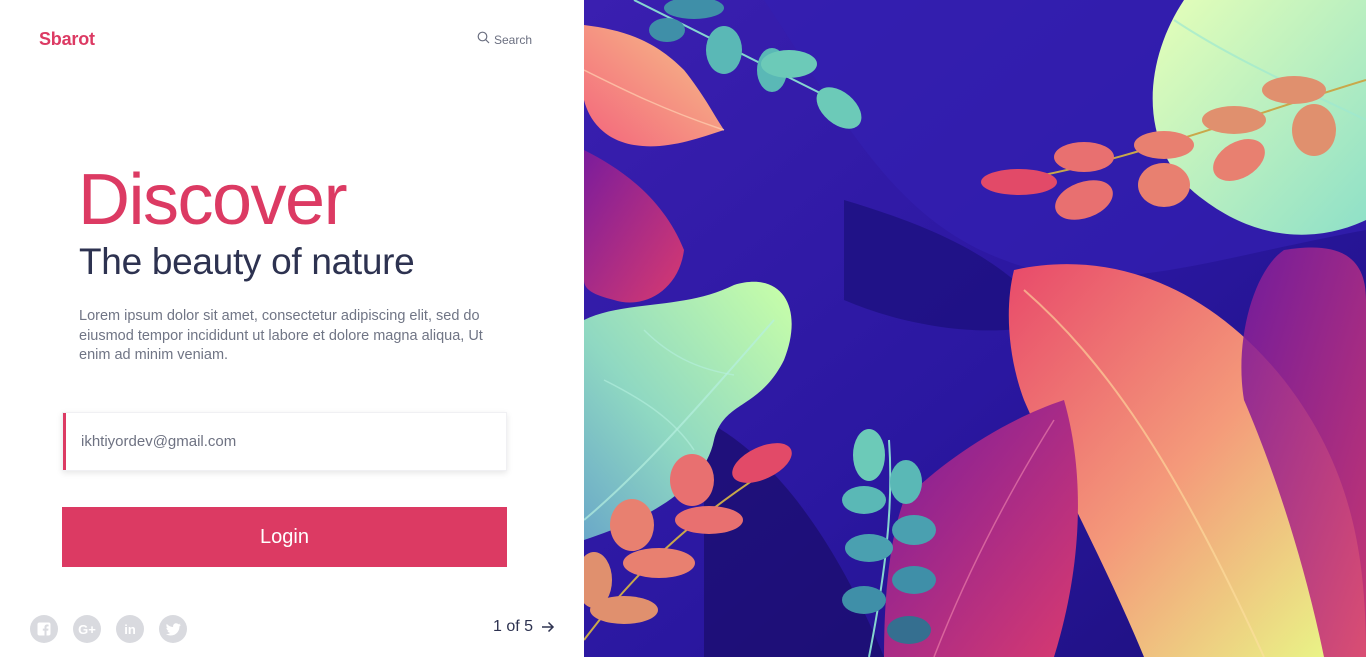 The height and width of the screenshot is (657, 1366). Describe the element at coordinates (130, 629) in the screenshot. I see `linkedin-icon: in` at that location.